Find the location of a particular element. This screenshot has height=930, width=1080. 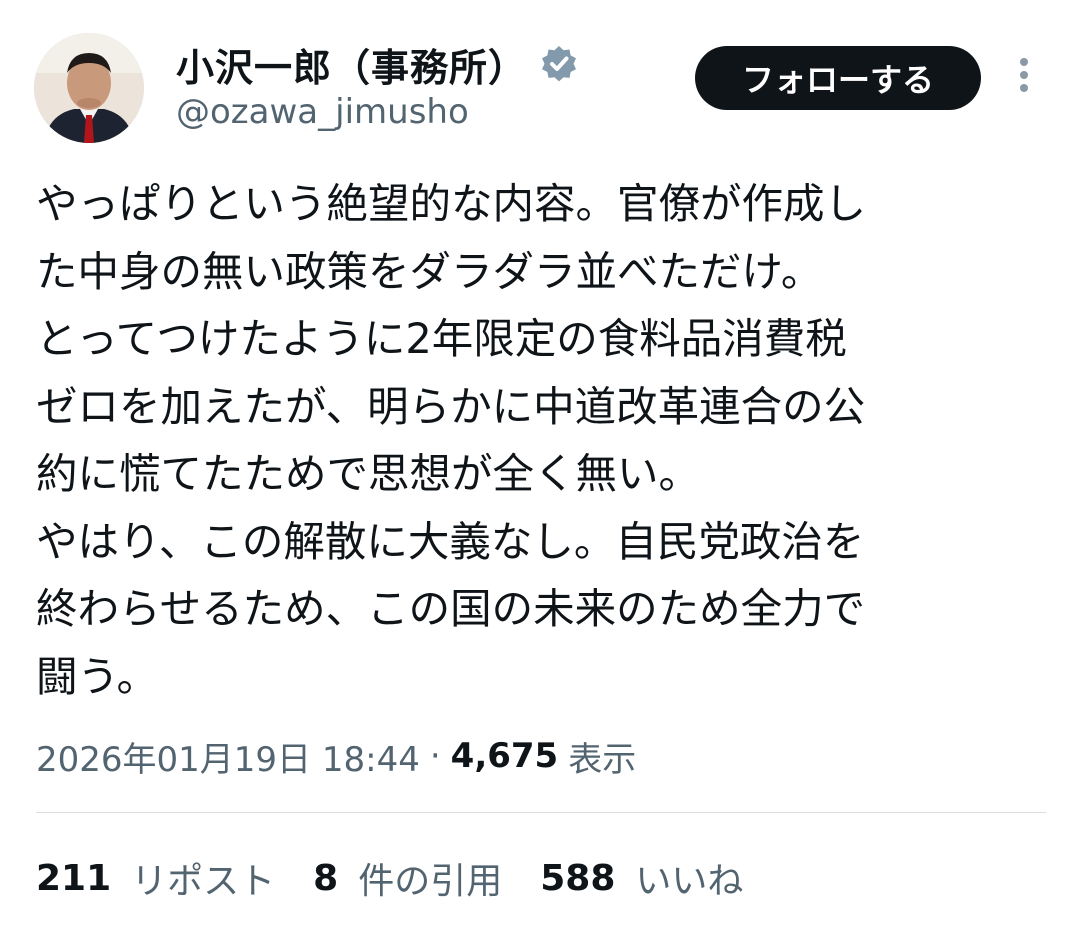

author-display-name: 小沢一郎（事務所） is located at coordinates (351, 64).